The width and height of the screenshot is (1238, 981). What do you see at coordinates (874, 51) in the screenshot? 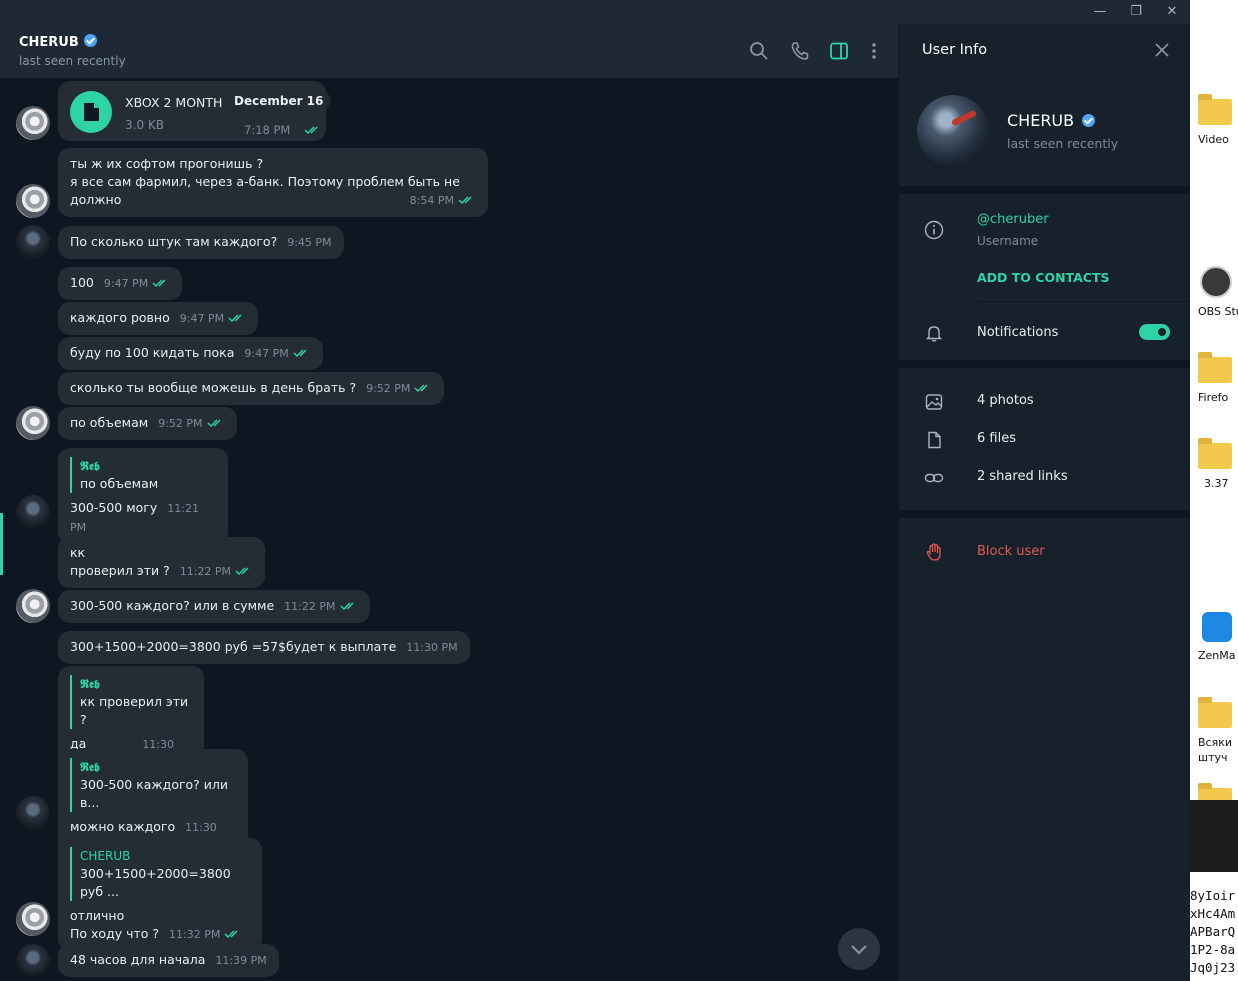
I see `more-icon` at bounding box center [874, 51].